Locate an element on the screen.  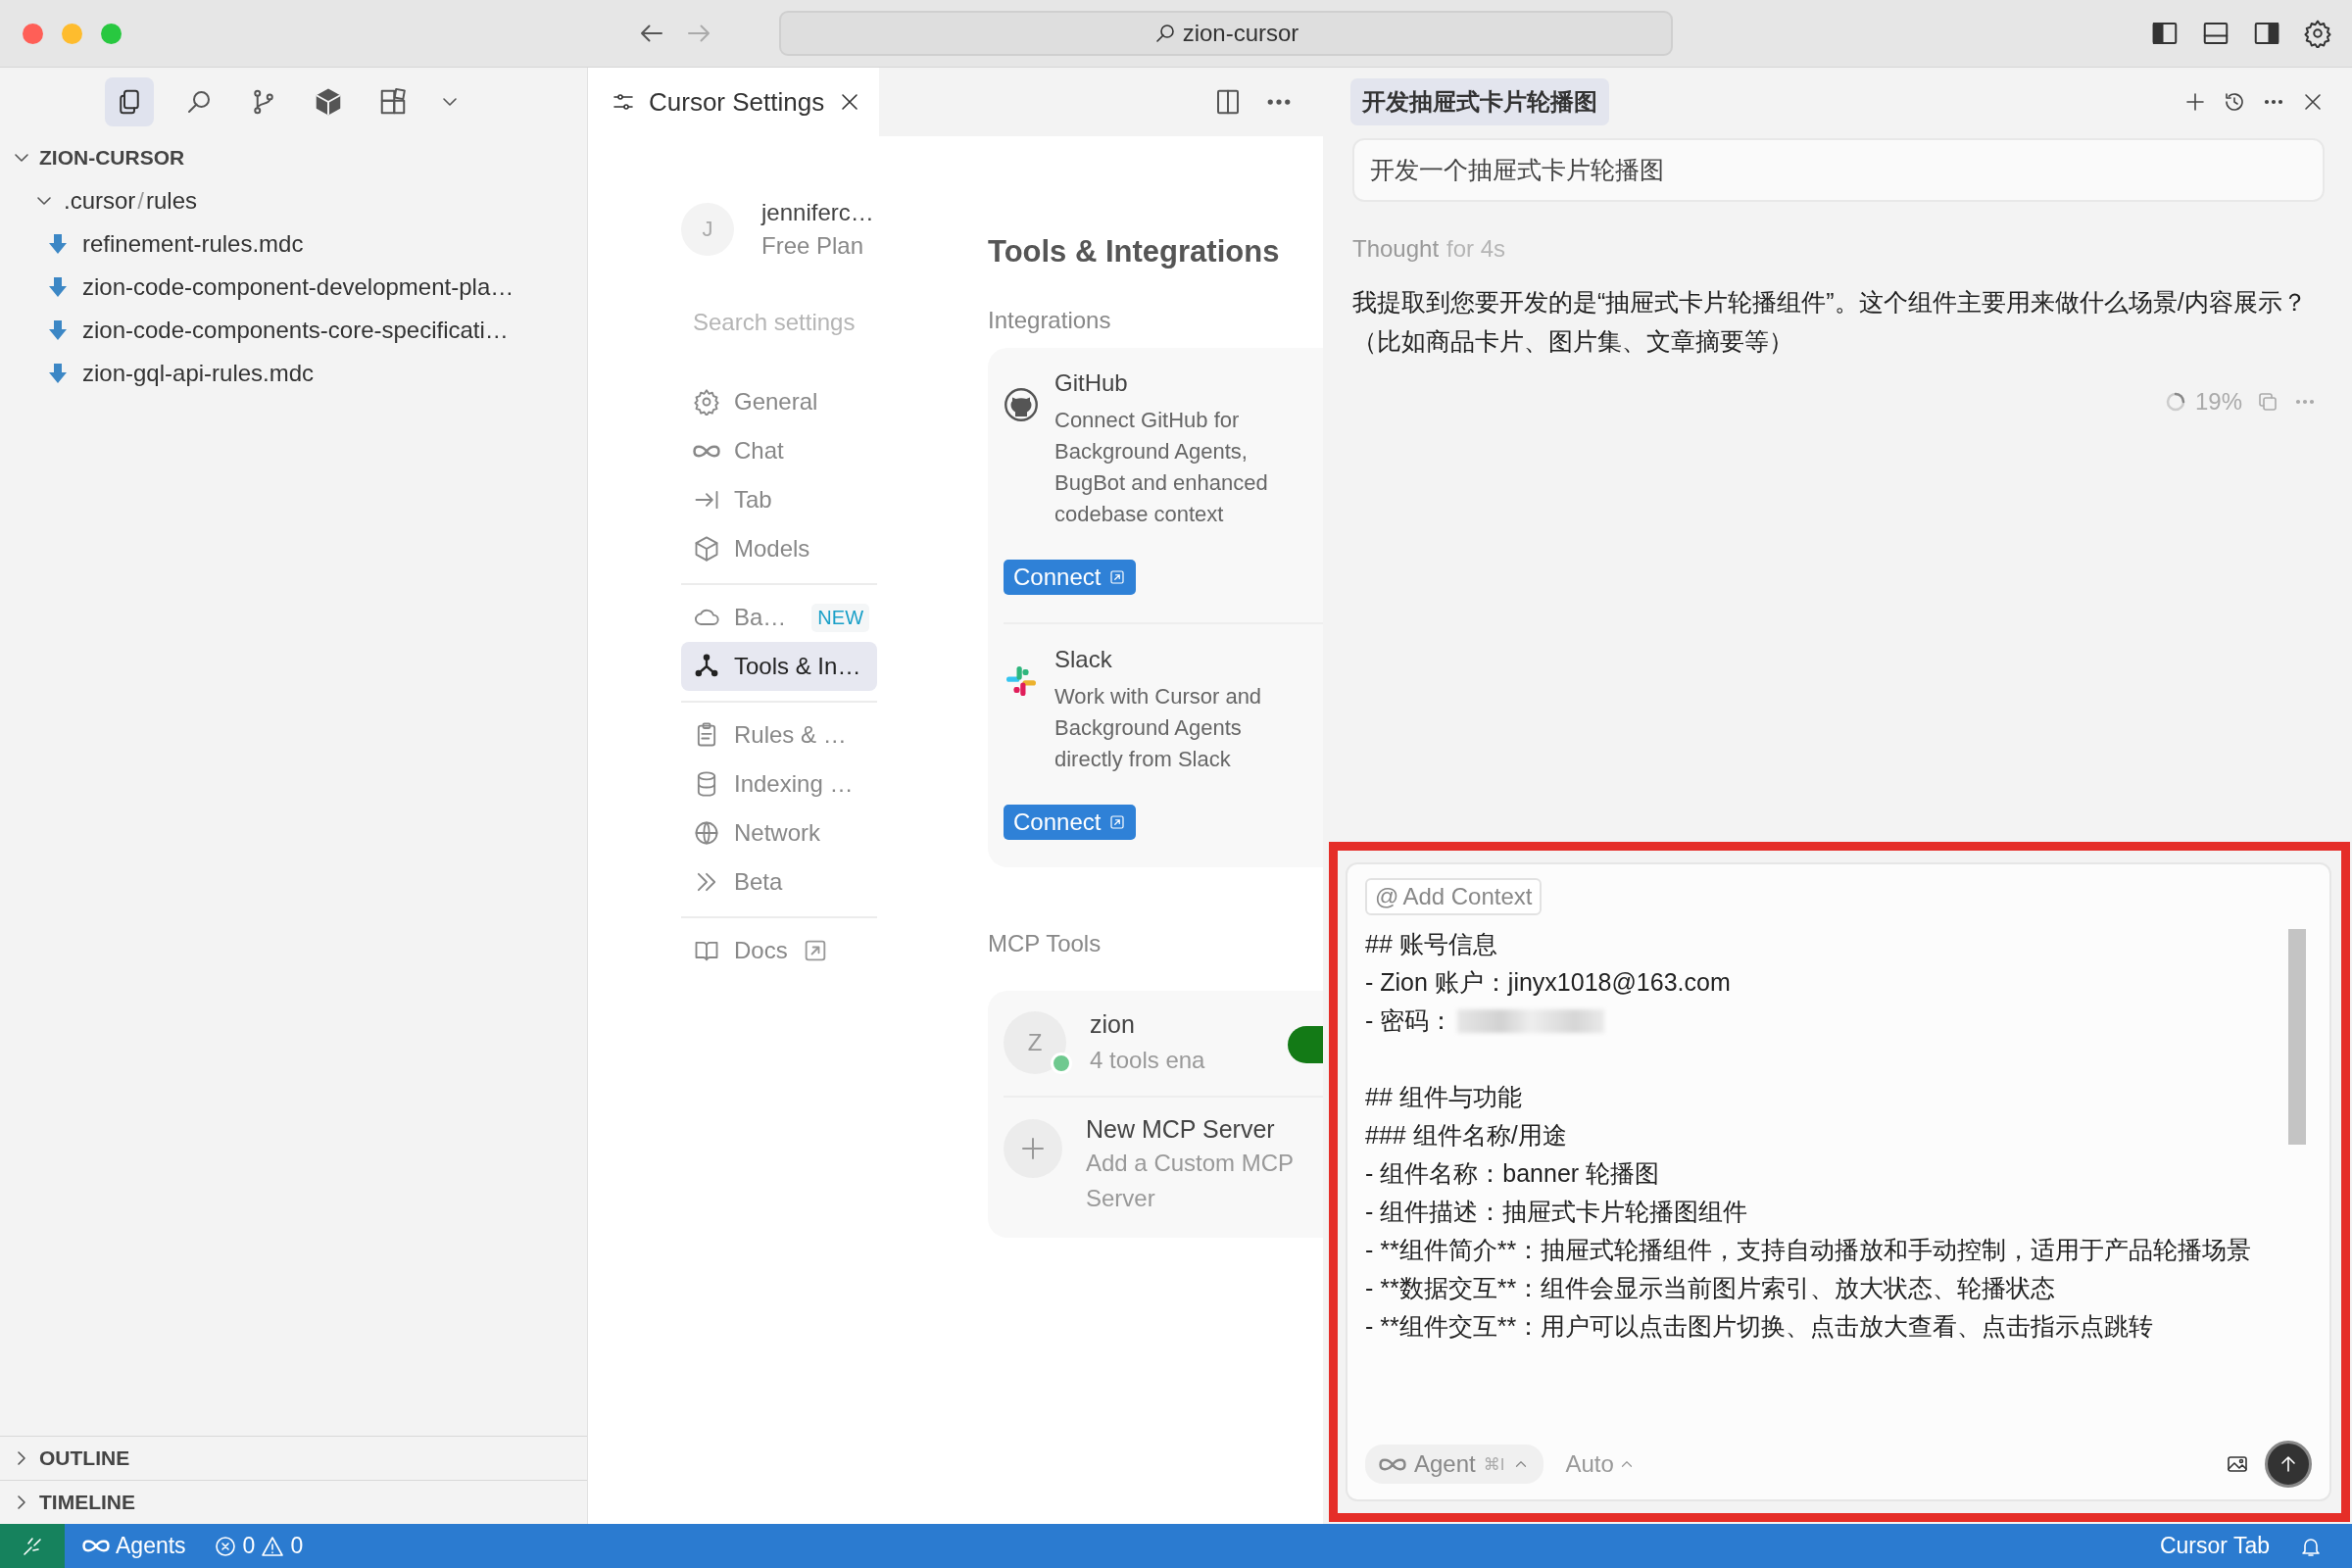
command-search-field: zion-cursor is located at coordinates (1226, 33).